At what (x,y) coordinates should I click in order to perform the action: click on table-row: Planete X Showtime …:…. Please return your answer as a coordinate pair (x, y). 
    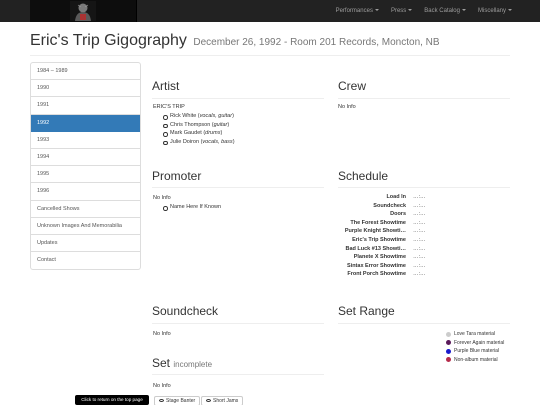
    Looking at the image, I should click on (402, 257).